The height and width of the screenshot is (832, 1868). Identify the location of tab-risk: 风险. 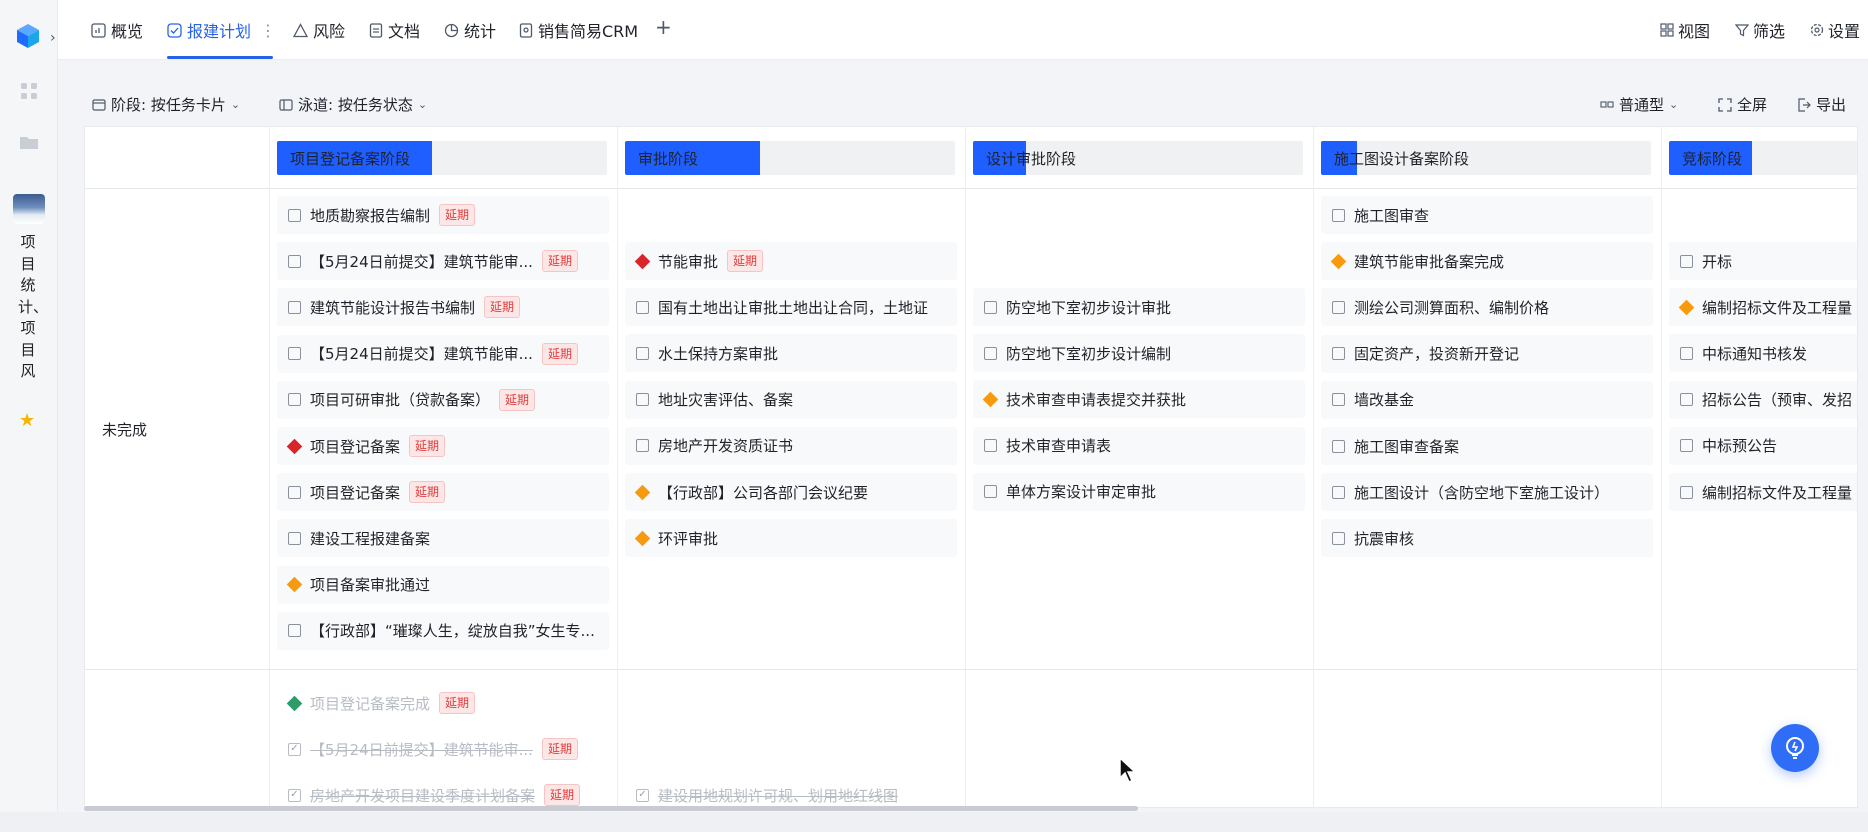
(319, 30).